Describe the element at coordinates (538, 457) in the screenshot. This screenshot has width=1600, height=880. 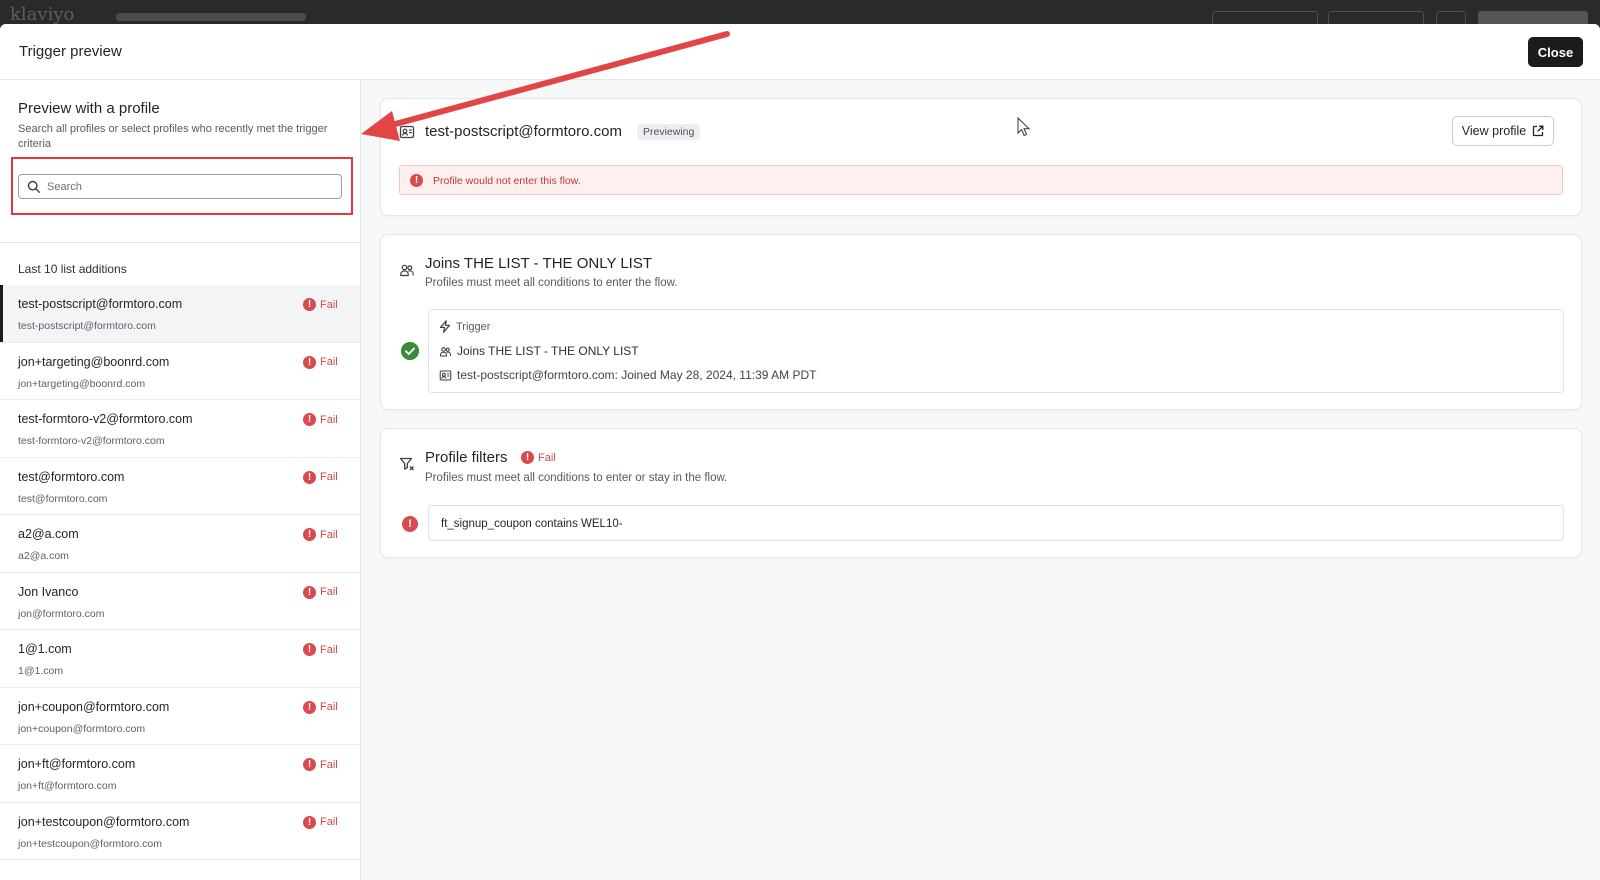
I see `filters-status: ! Fail` at that location.